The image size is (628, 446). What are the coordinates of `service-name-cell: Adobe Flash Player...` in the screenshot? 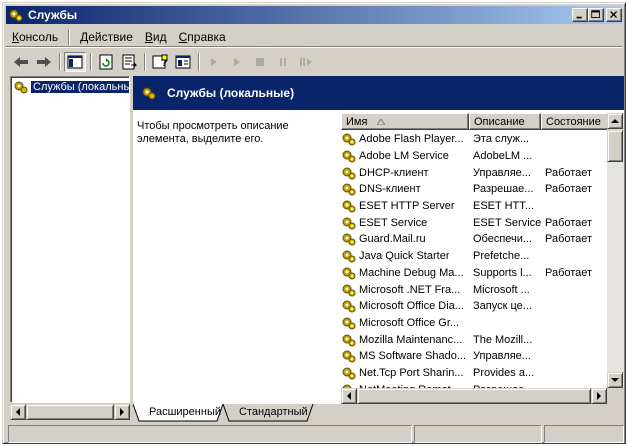 It's located at (405, 139).